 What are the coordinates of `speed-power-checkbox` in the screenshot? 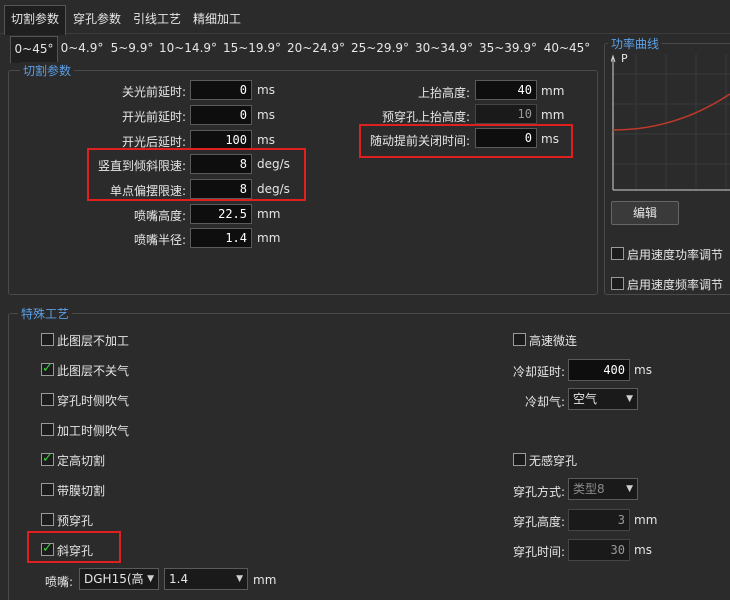 It's located at (617, 253).